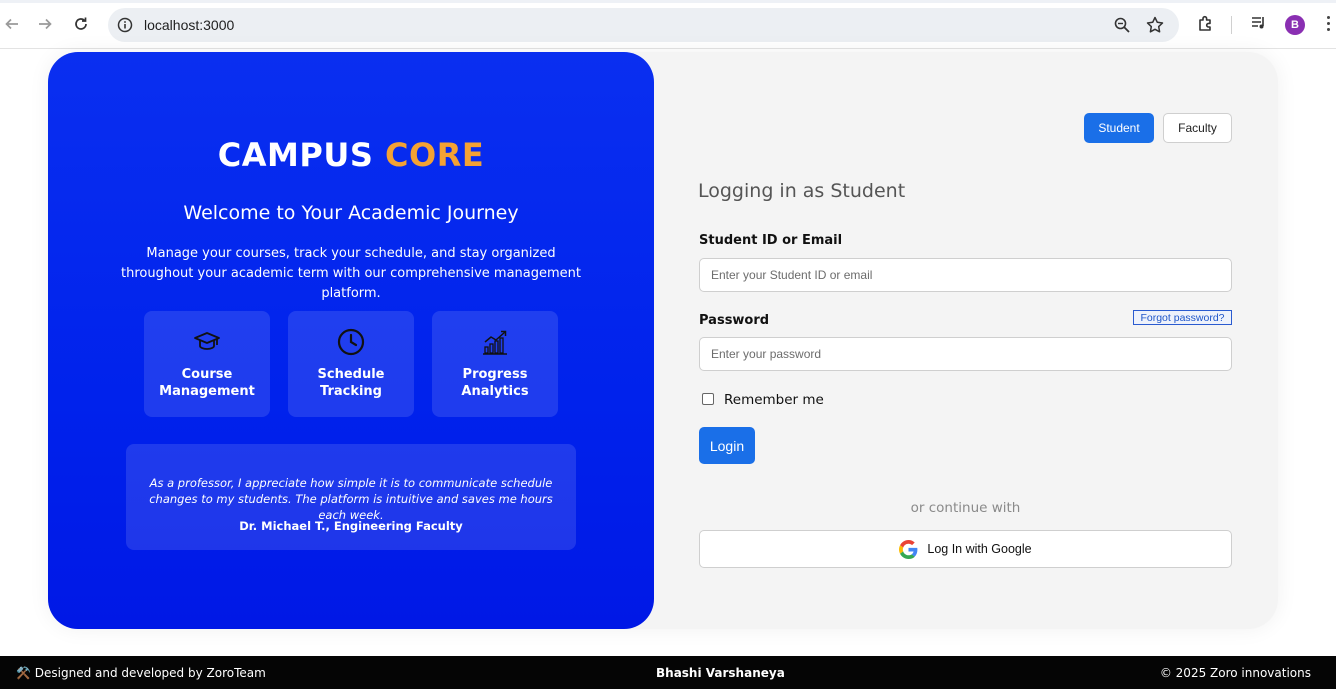  I want to click on clock-icon, so click(351, 342).